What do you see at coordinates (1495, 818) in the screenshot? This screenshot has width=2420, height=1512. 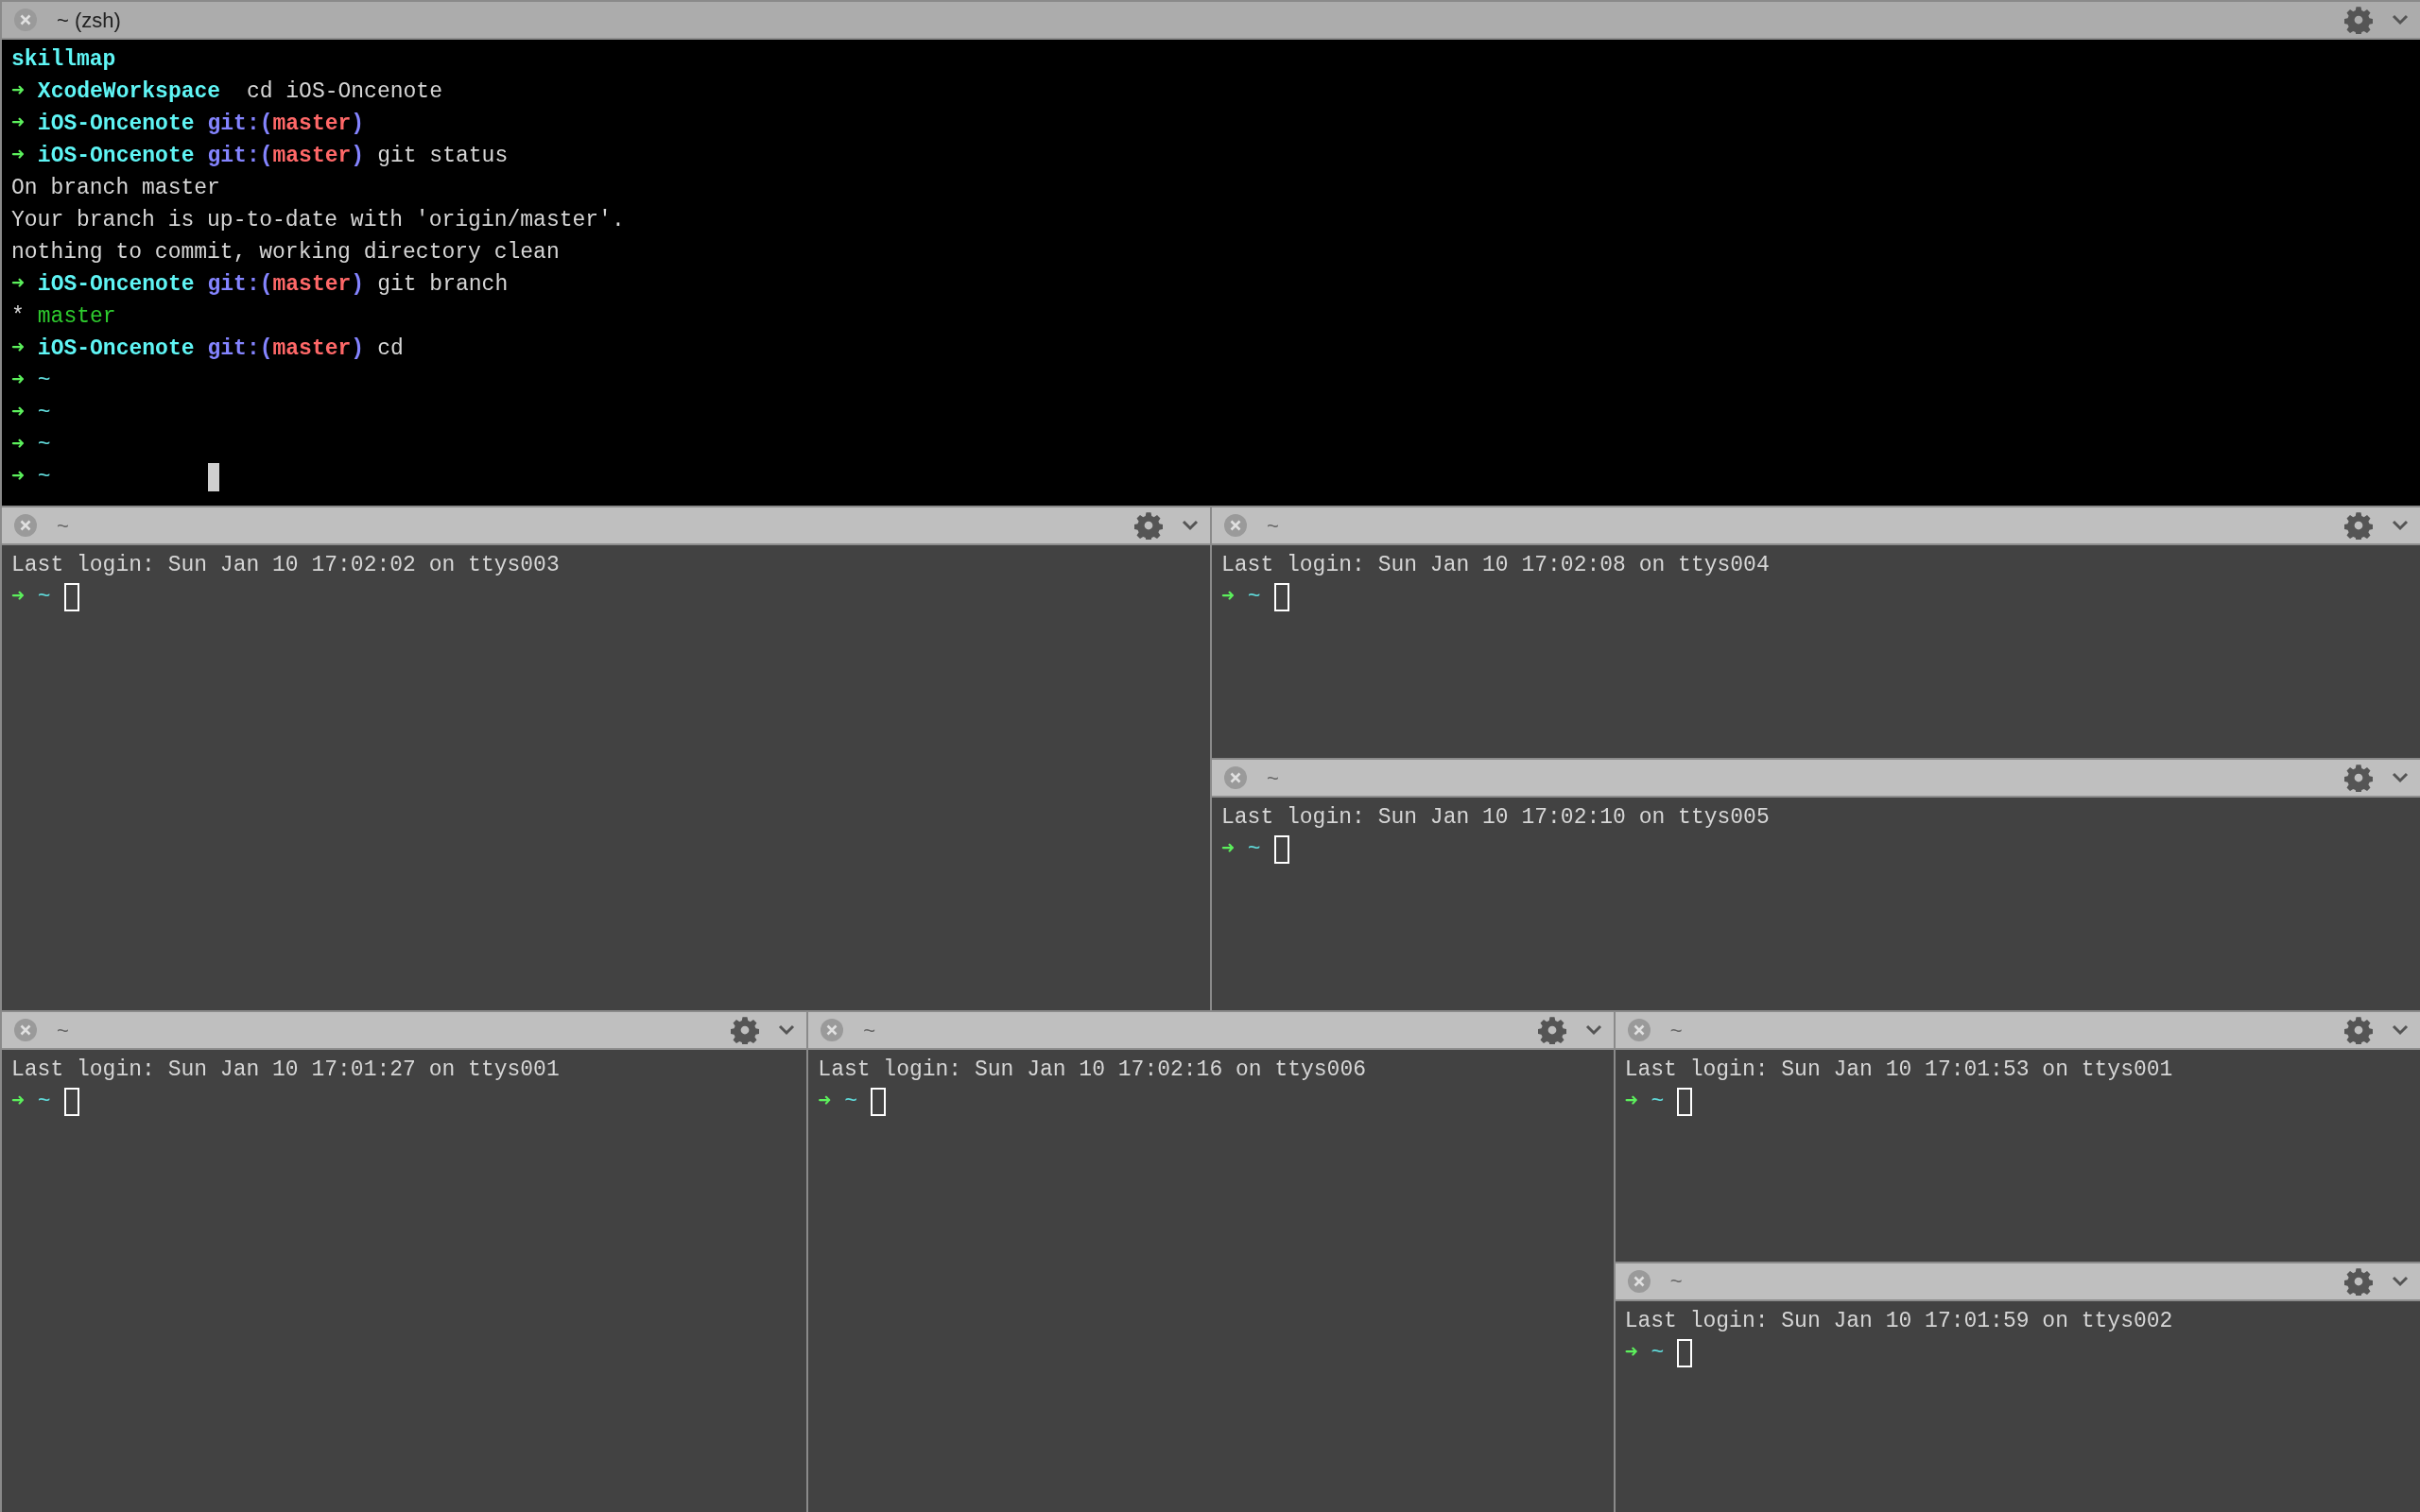 I see `terminal-text: Last login: Sun Jan 10 17:02:10 on ttys005` at bounding box center [1495, 818].